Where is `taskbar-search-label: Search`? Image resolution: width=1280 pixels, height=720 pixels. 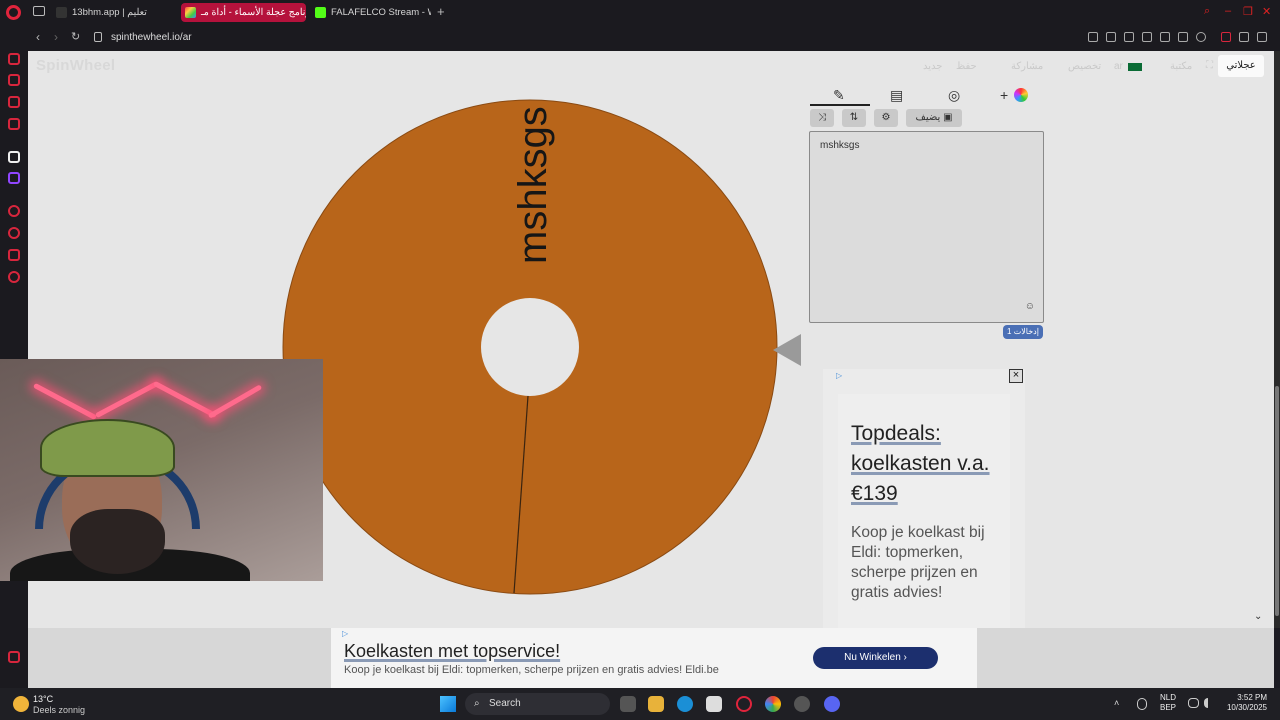
taskbar-search-label: Search is located at coordinates (505, 703).